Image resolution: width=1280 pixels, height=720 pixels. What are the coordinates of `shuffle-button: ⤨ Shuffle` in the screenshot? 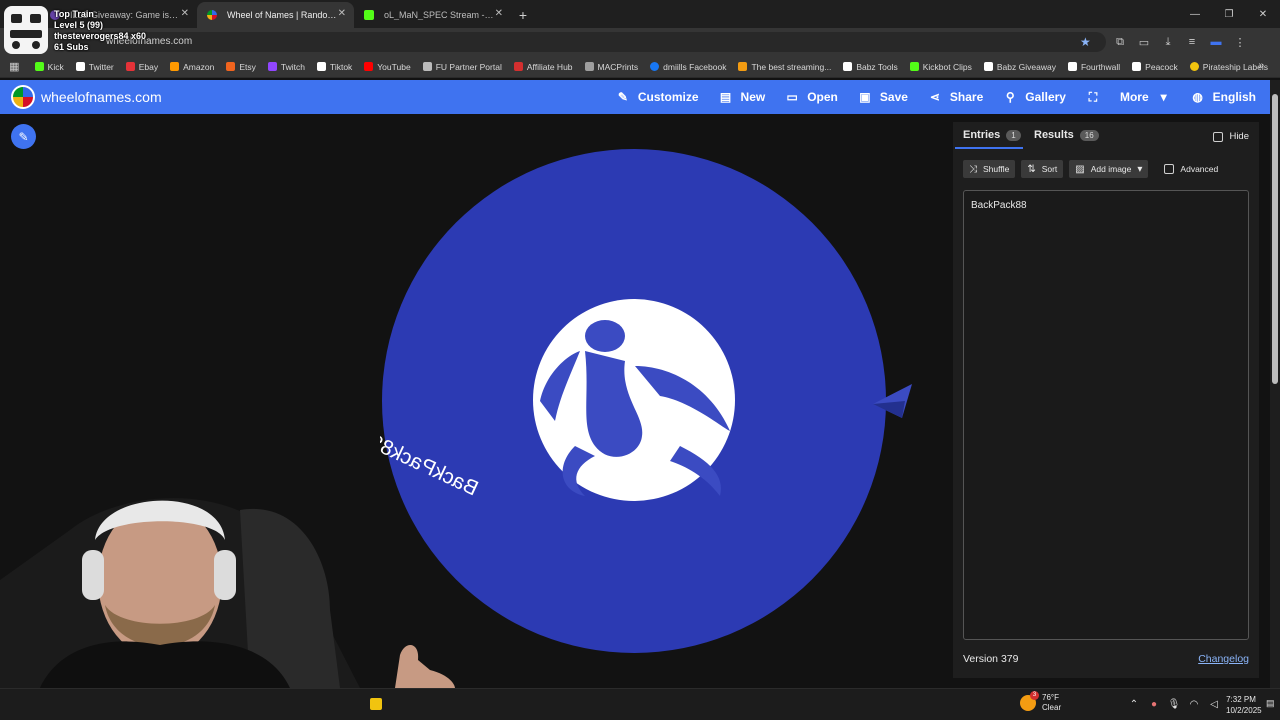 It's located at (989, 169).